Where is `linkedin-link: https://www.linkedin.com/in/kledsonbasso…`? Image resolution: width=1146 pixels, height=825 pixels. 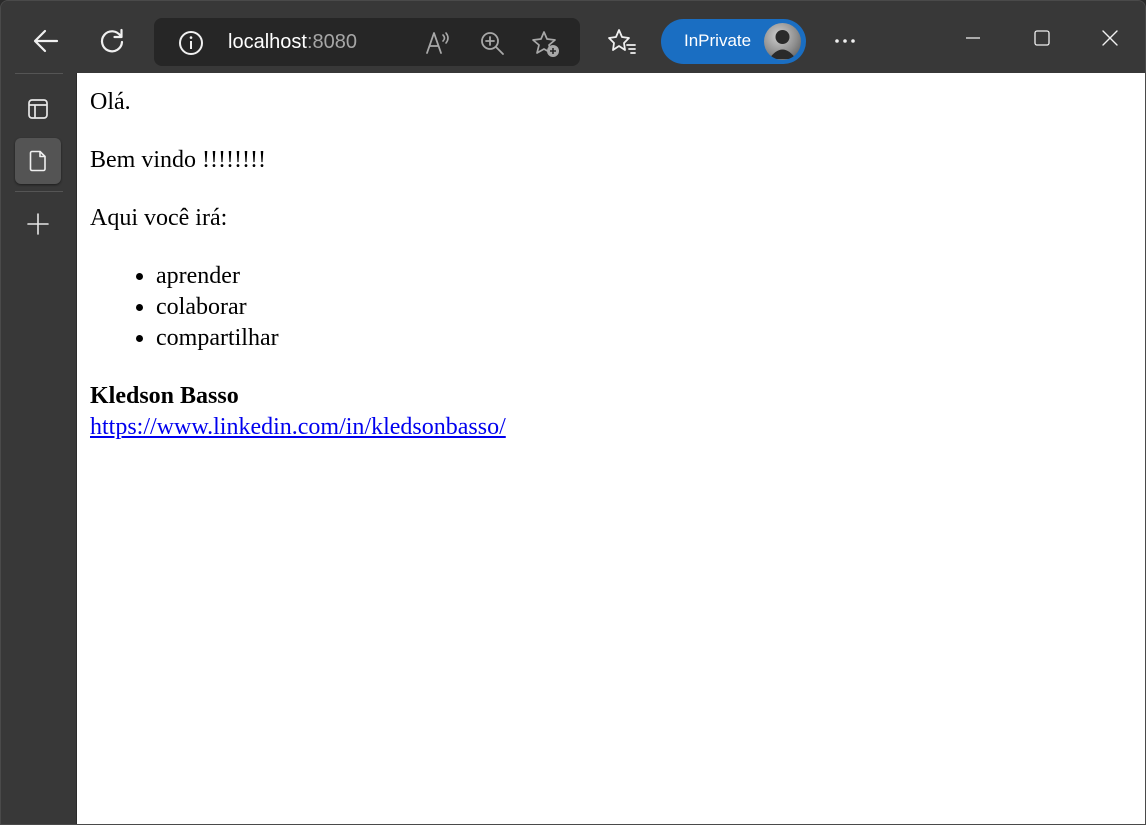 linkedin-link: https://www.linkedin.com/in/kledsonbasso… is located at coordinates (298, 427).